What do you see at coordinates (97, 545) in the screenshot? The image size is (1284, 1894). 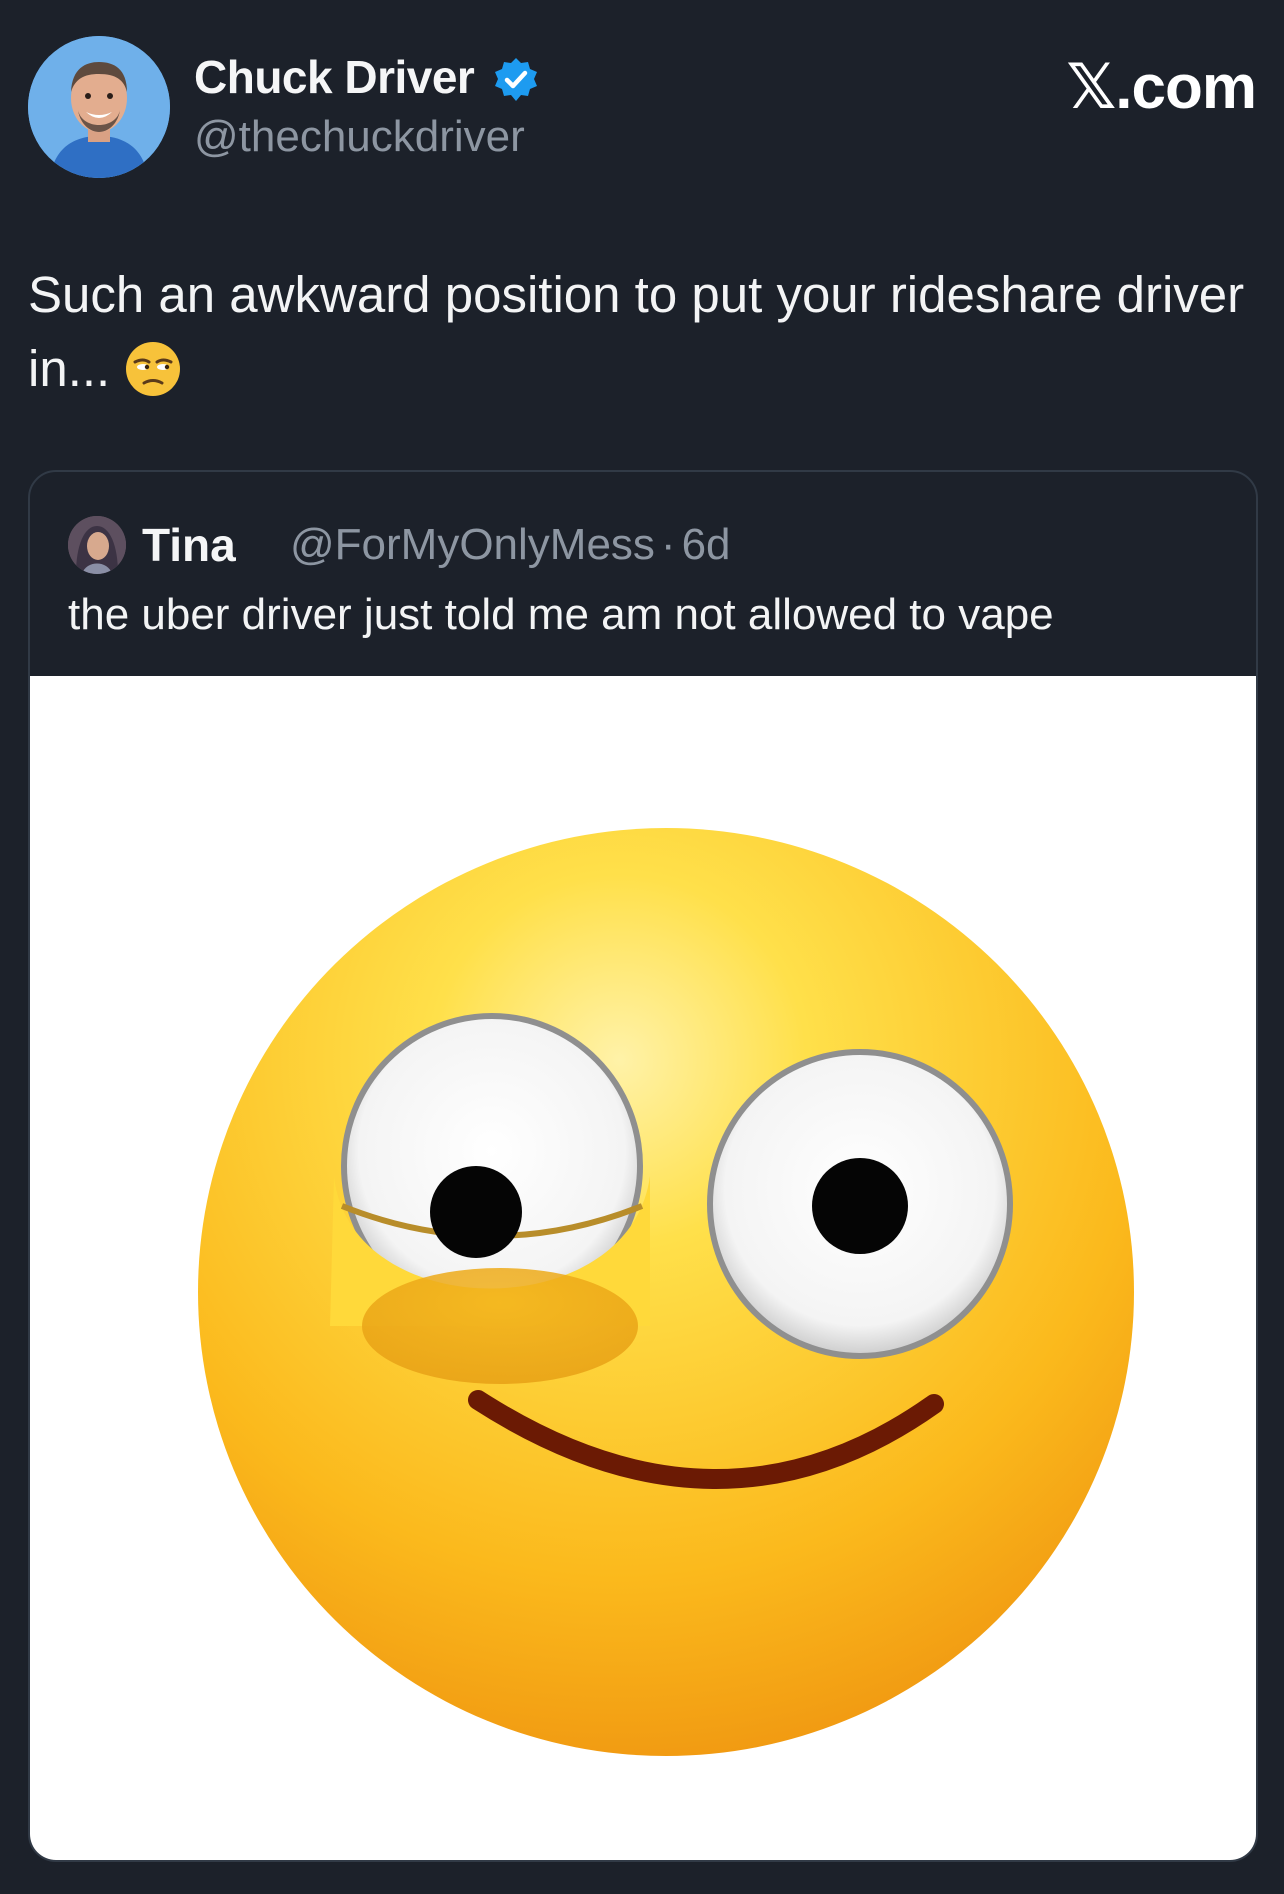 I see `quoted-author-avatar` at bounding box center [97, 545].